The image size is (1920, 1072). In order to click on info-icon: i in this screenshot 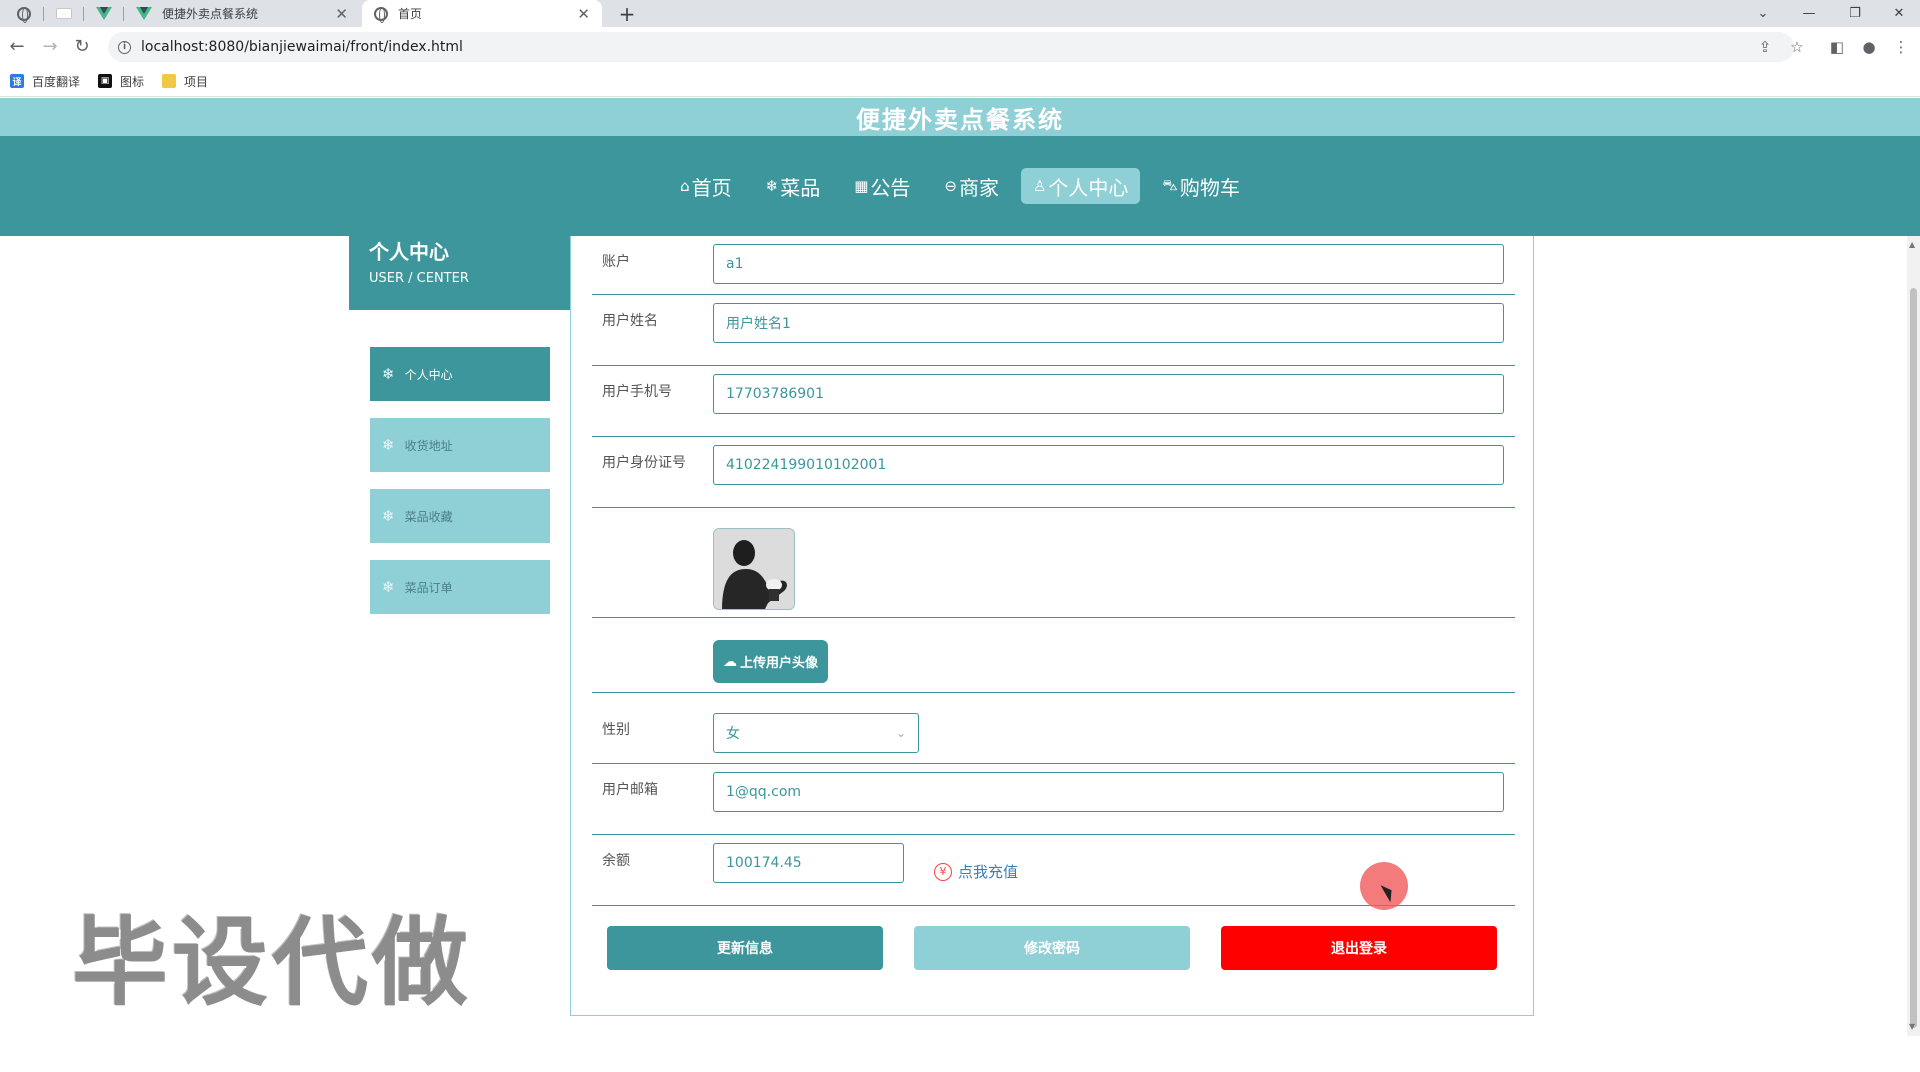, I will do `click(124, 47)`.